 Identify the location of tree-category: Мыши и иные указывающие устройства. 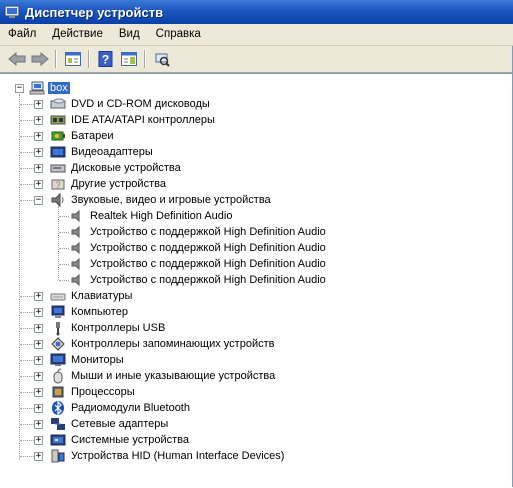
(163, 376).